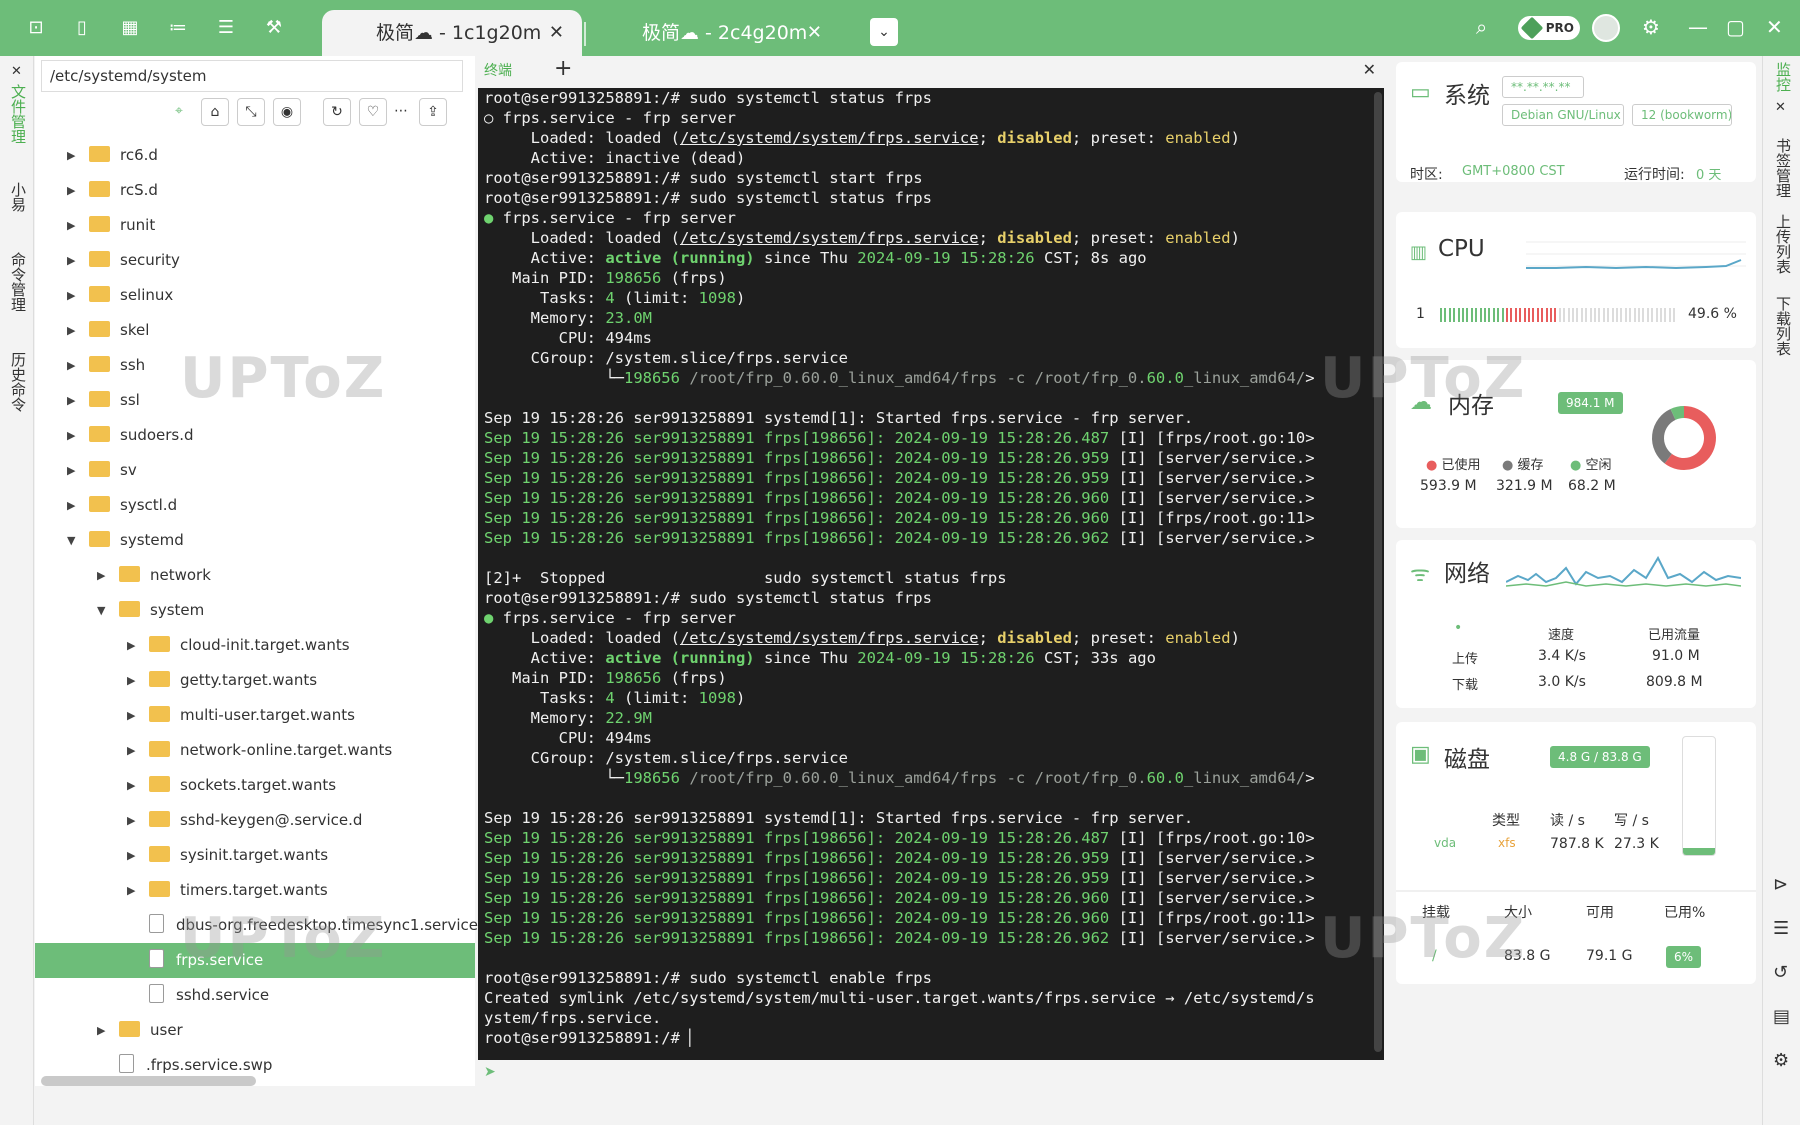 Image resolution: width=1800 pixels, height=1125 pixels. I want to click on folder-row: ▶ ssh, so click(106, 365).